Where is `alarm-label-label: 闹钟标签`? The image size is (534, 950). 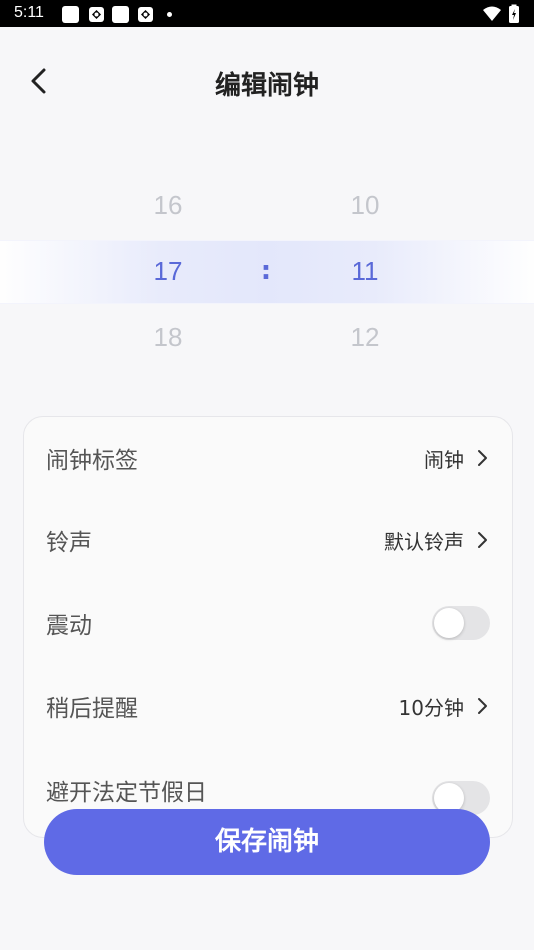
alarm-label-label: 闹钟标签 is located at coordinates (92, 461).